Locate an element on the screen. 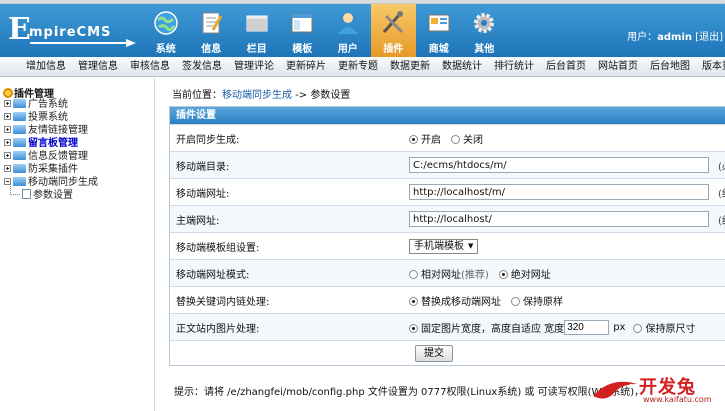  row-label: 替换关键词内链处理: is located at coordinates (223, 302).